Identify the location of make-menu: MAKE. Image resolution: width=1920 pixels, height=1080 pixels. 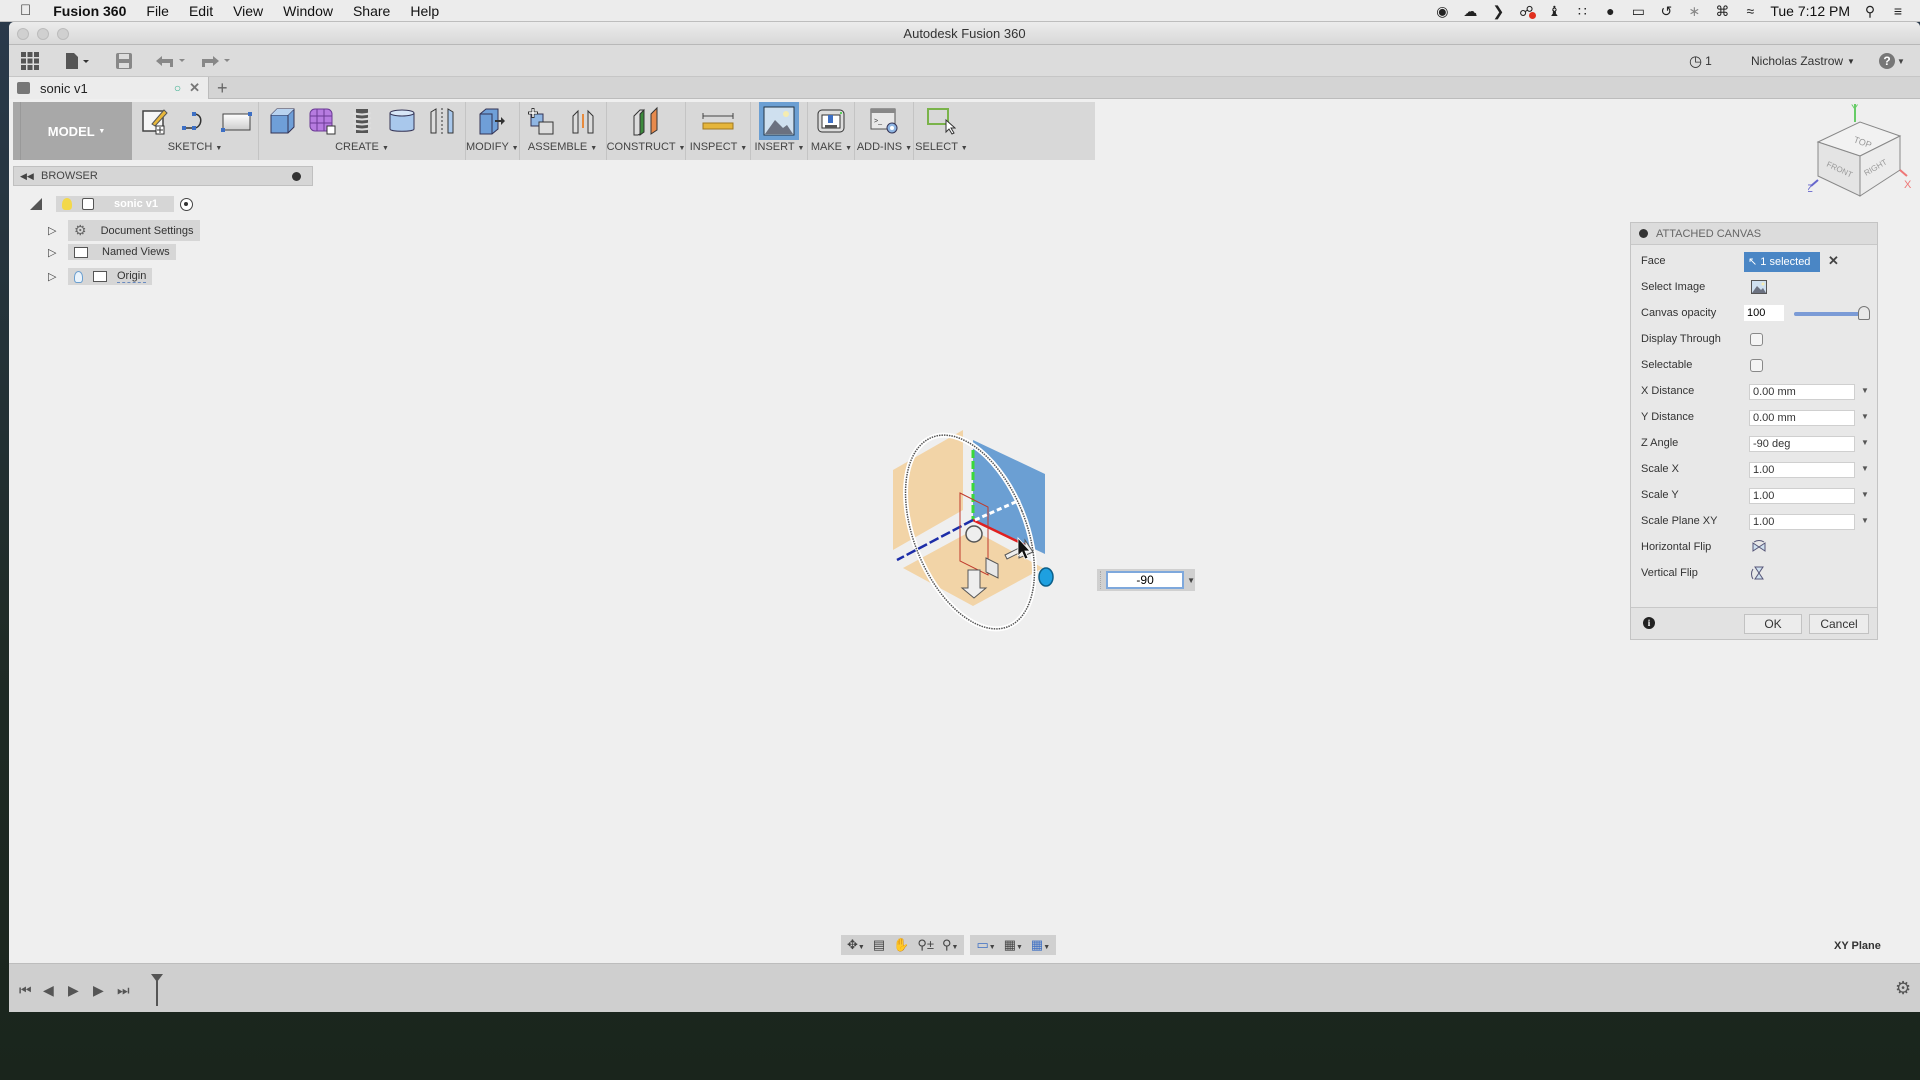
(826, 147).